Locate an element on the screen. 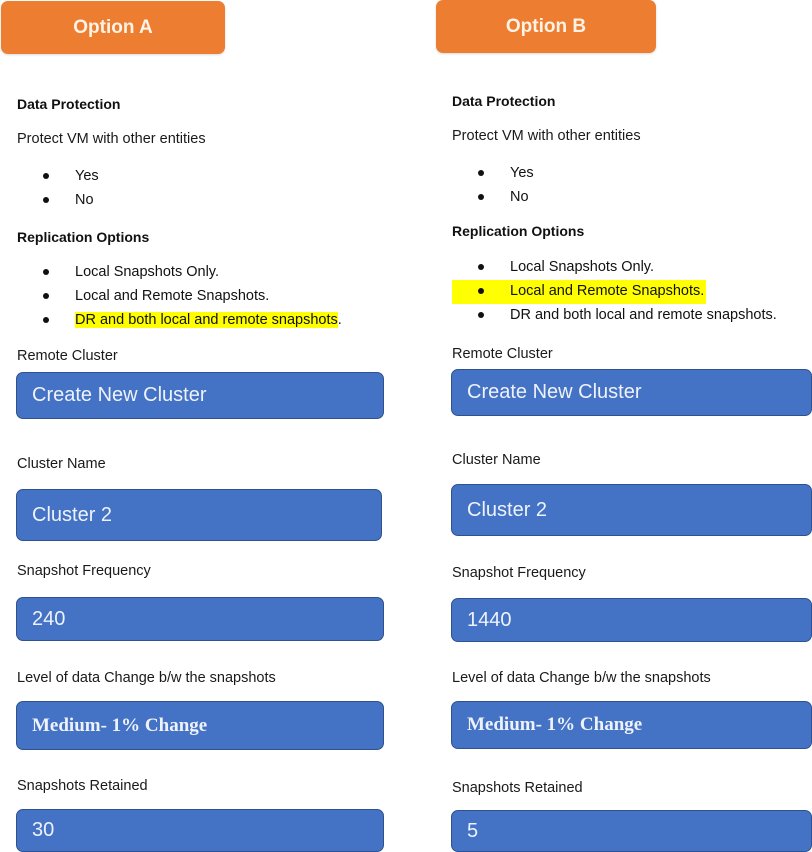 The image size is (812, 852). selected-highlight: DR and both local and remote snapshots is located at coordinates (206, 320).